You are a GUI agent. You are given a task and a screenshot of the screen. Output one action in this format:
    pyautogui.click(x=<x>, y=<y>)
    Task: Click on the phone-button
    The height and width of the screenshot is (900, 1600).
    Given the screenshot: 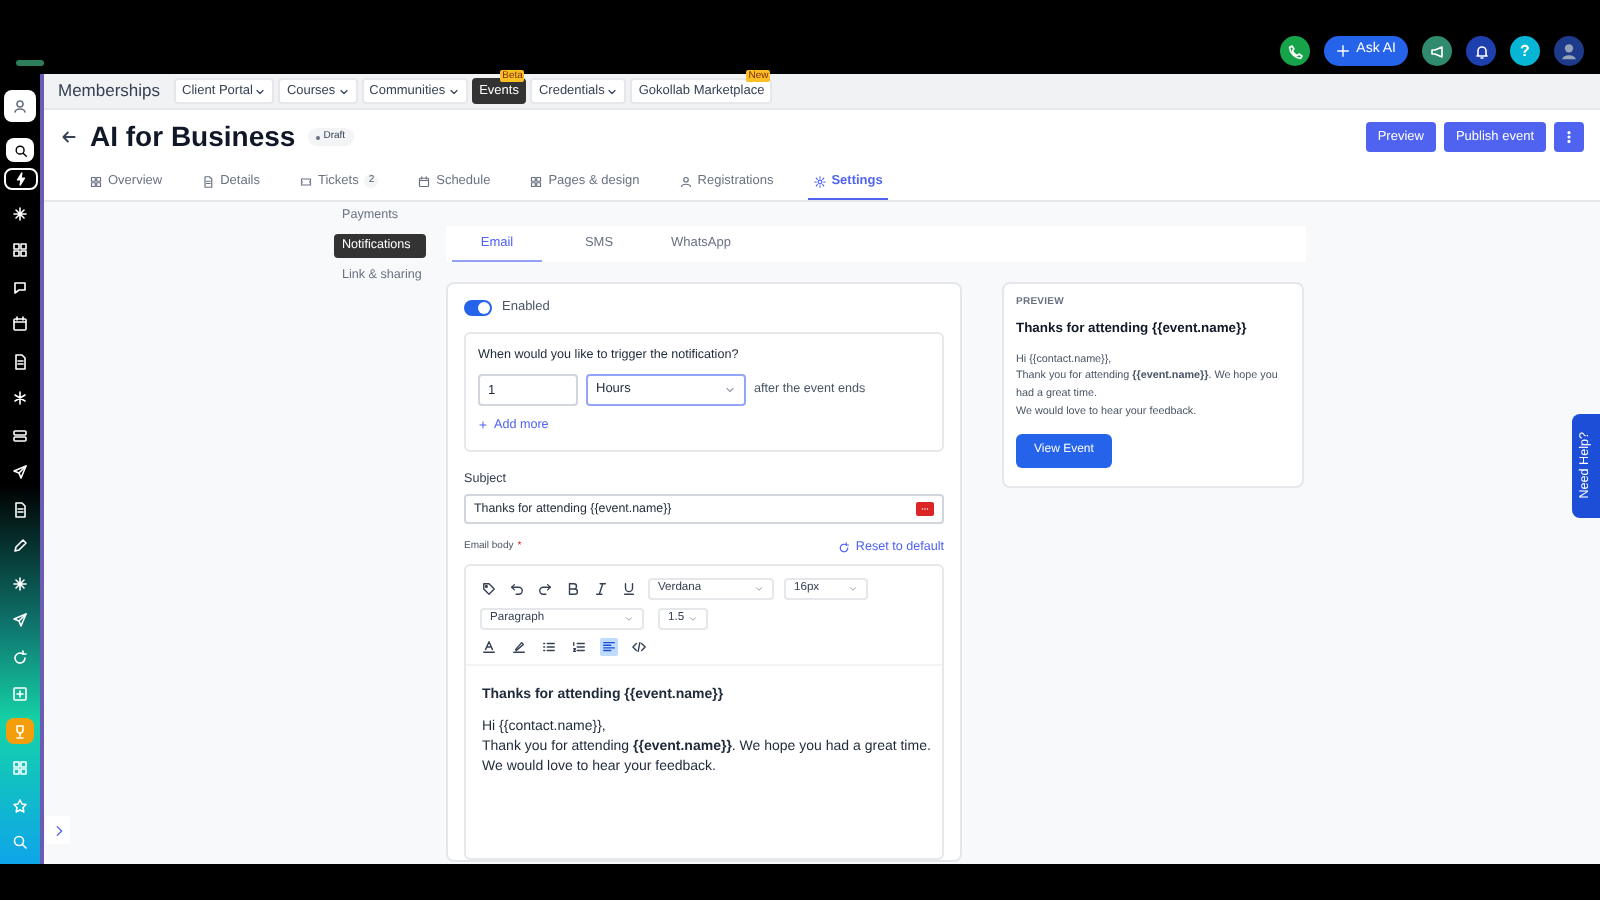 What is the action you would take?
    pyautogui.click(x=1295, y=51)
    